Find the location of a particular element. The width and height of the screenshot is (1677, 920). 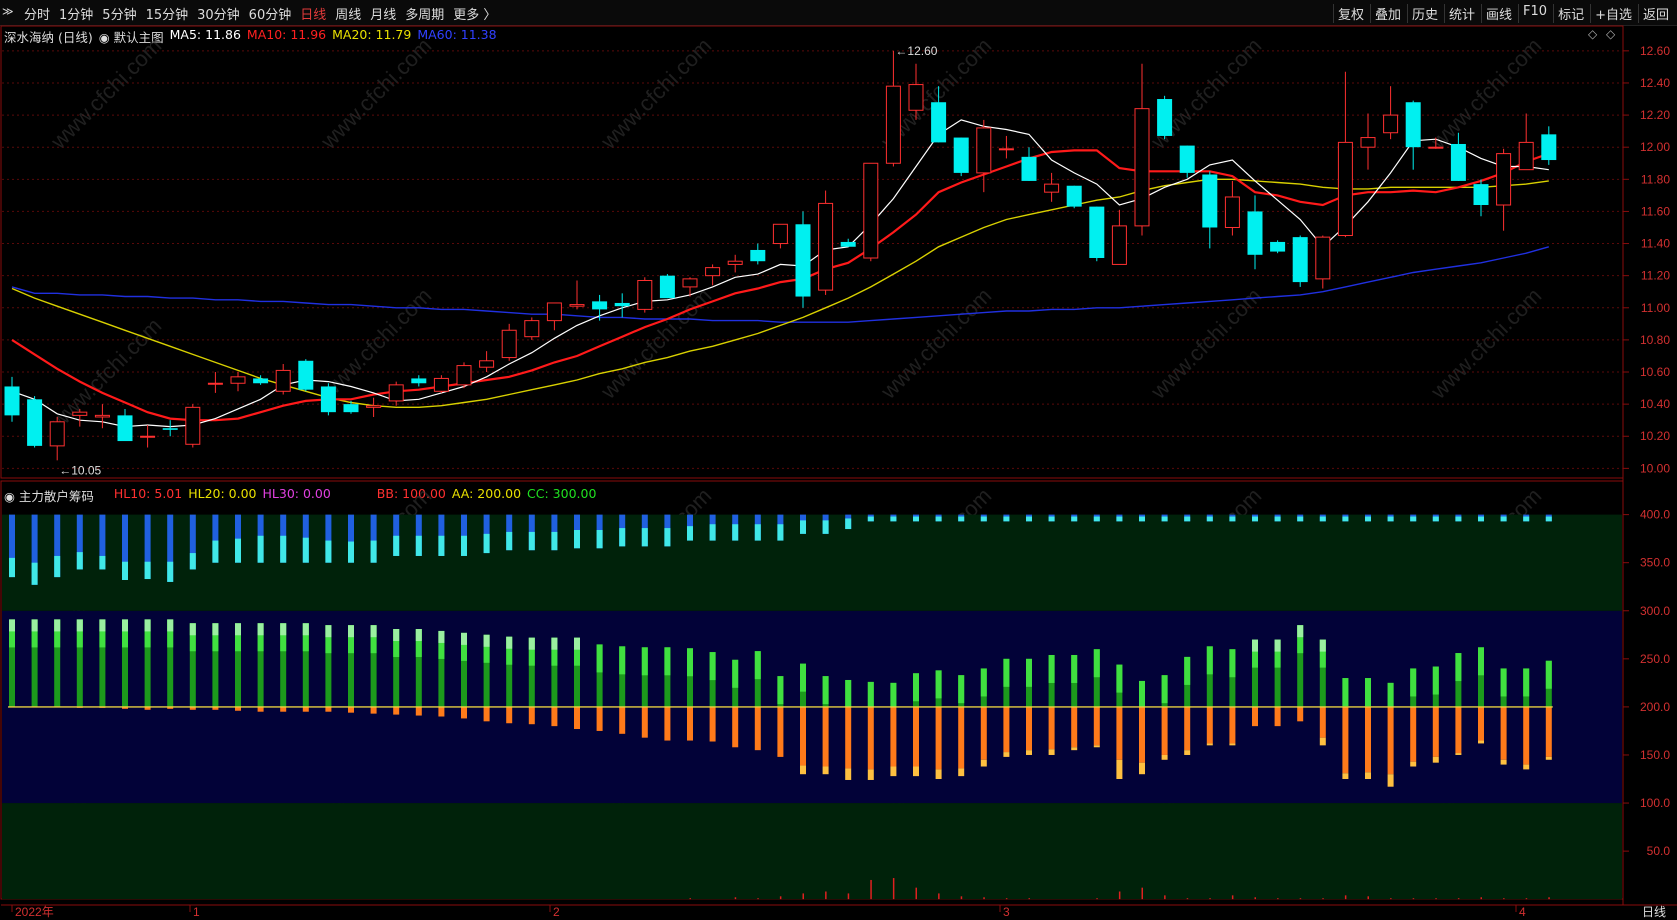

y-tick-label: 10.80 is located at coordinates (1655, 340).